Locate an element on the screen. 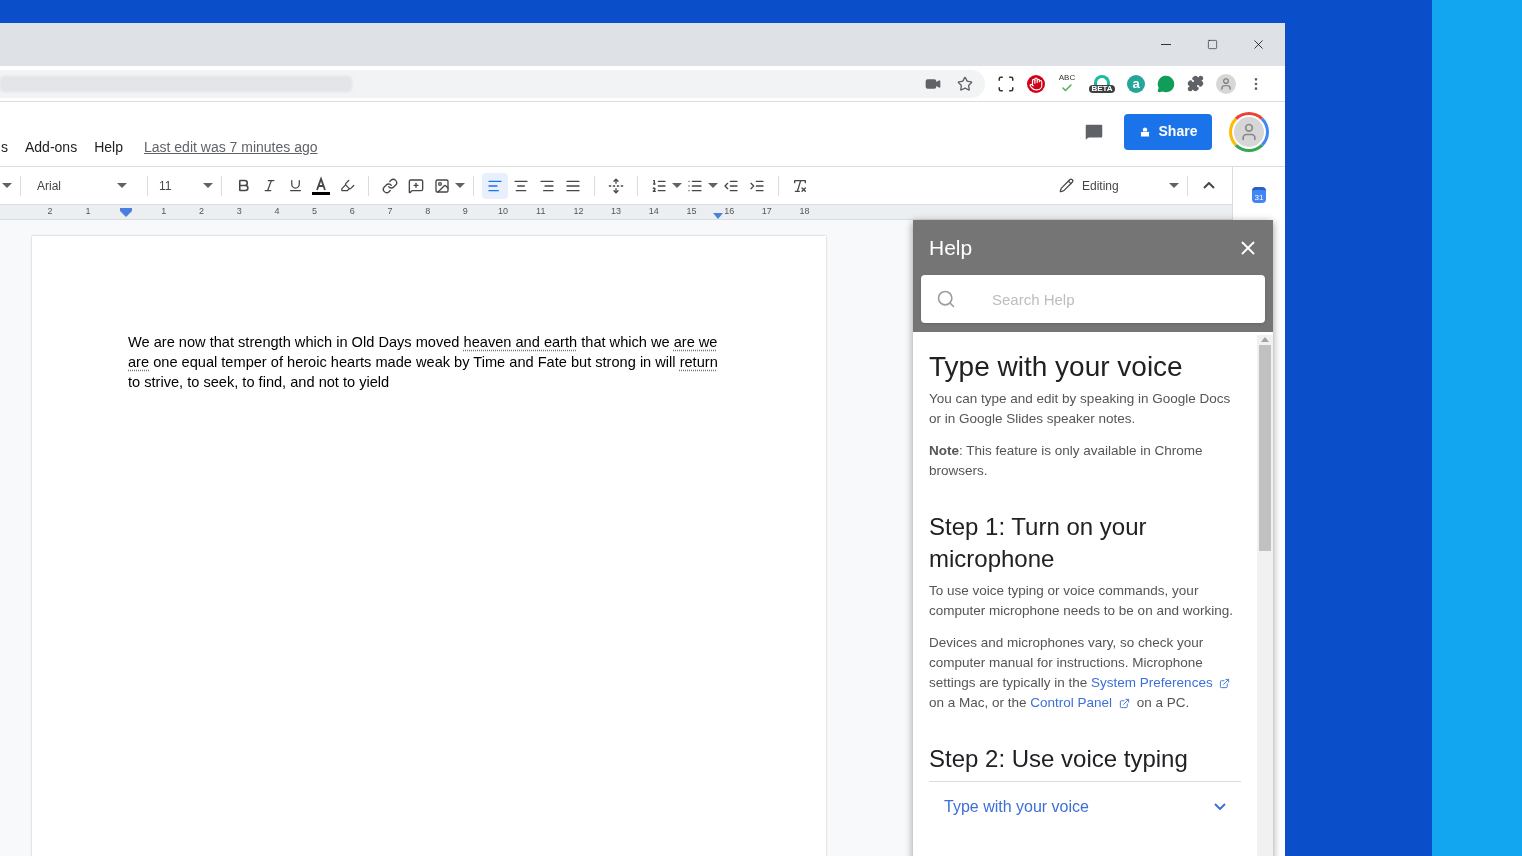  underline-icon is located at coordinates (295, 185).